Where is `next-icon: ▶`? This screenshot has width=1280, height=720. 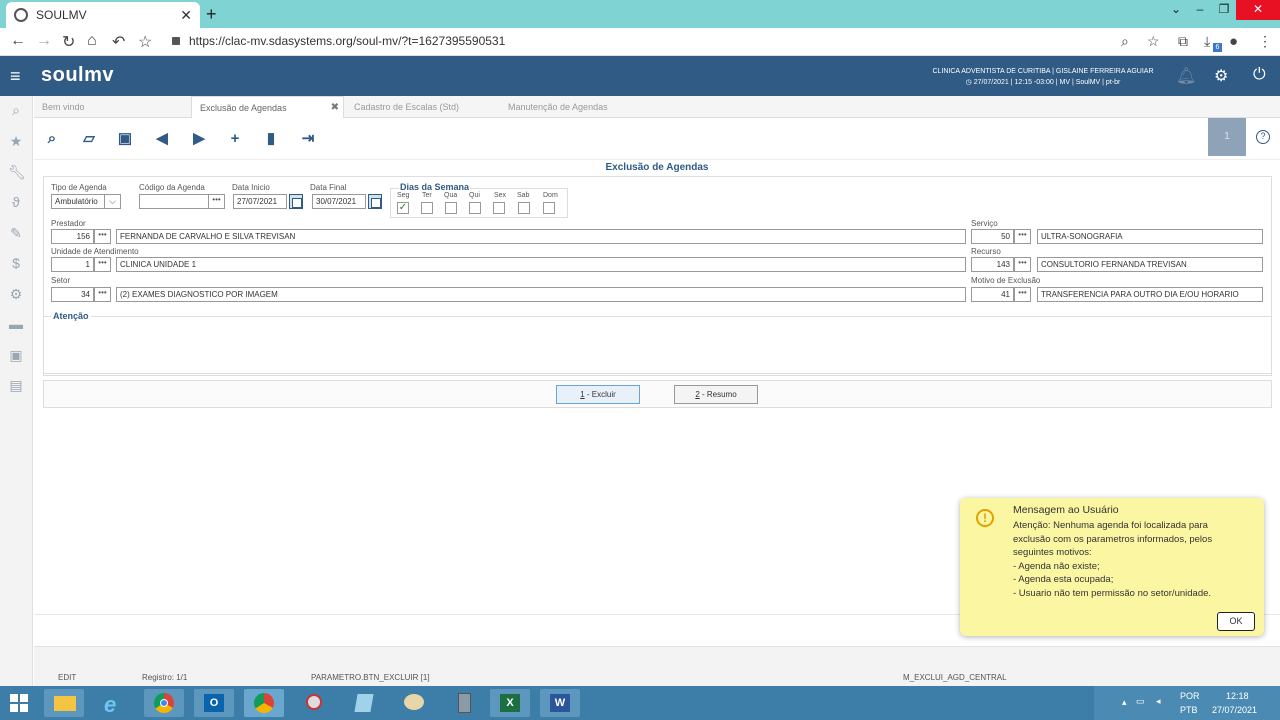
next-icon: ▶ is located at coordinates (199, 139).